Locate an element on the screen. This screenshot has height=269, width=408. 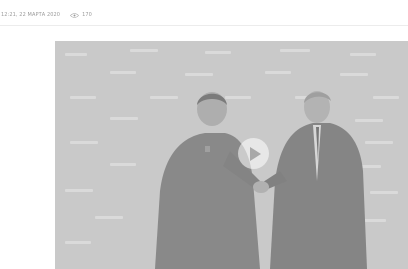
view-count-value: 170 is located at coordinates (87, 15).